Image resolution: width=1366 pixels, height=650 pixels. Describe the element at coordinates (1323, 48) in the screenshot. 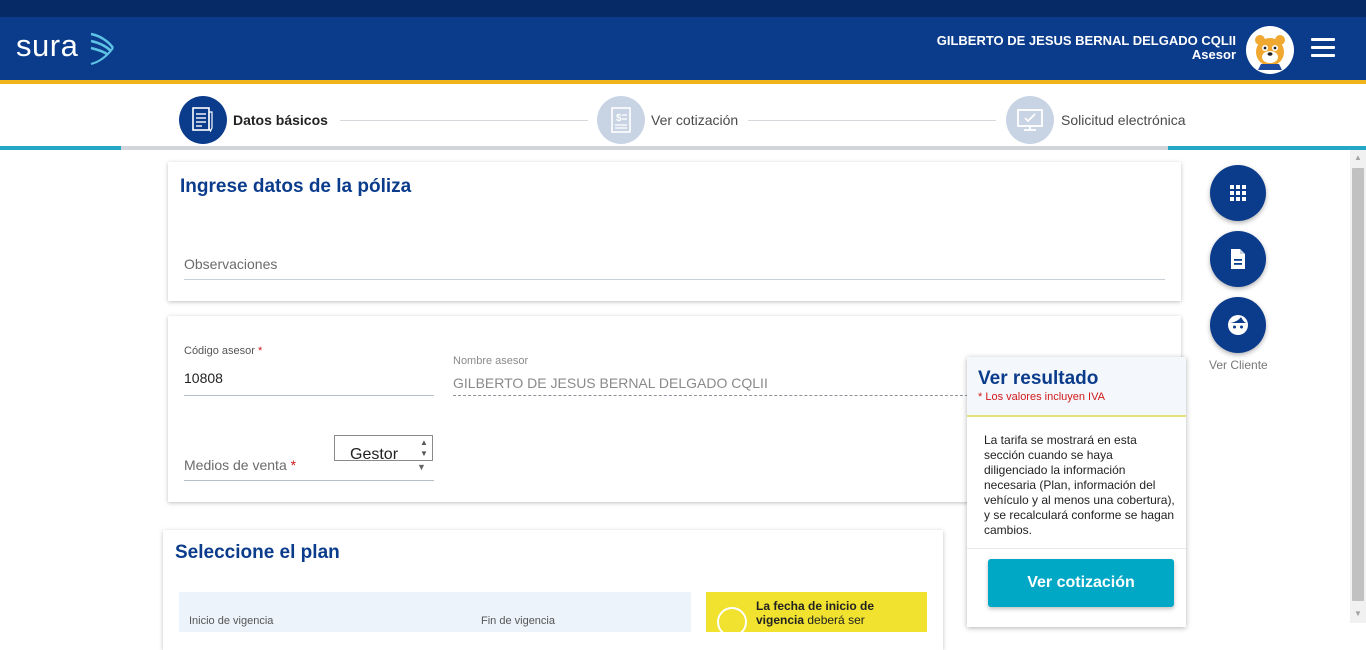

I see `hamburger-menu-icon` at that location.